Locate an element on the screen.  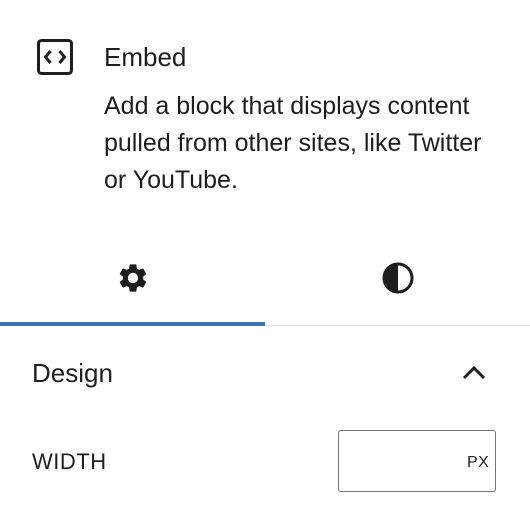
chevron-up-icon is located at coordinates (474, 372).